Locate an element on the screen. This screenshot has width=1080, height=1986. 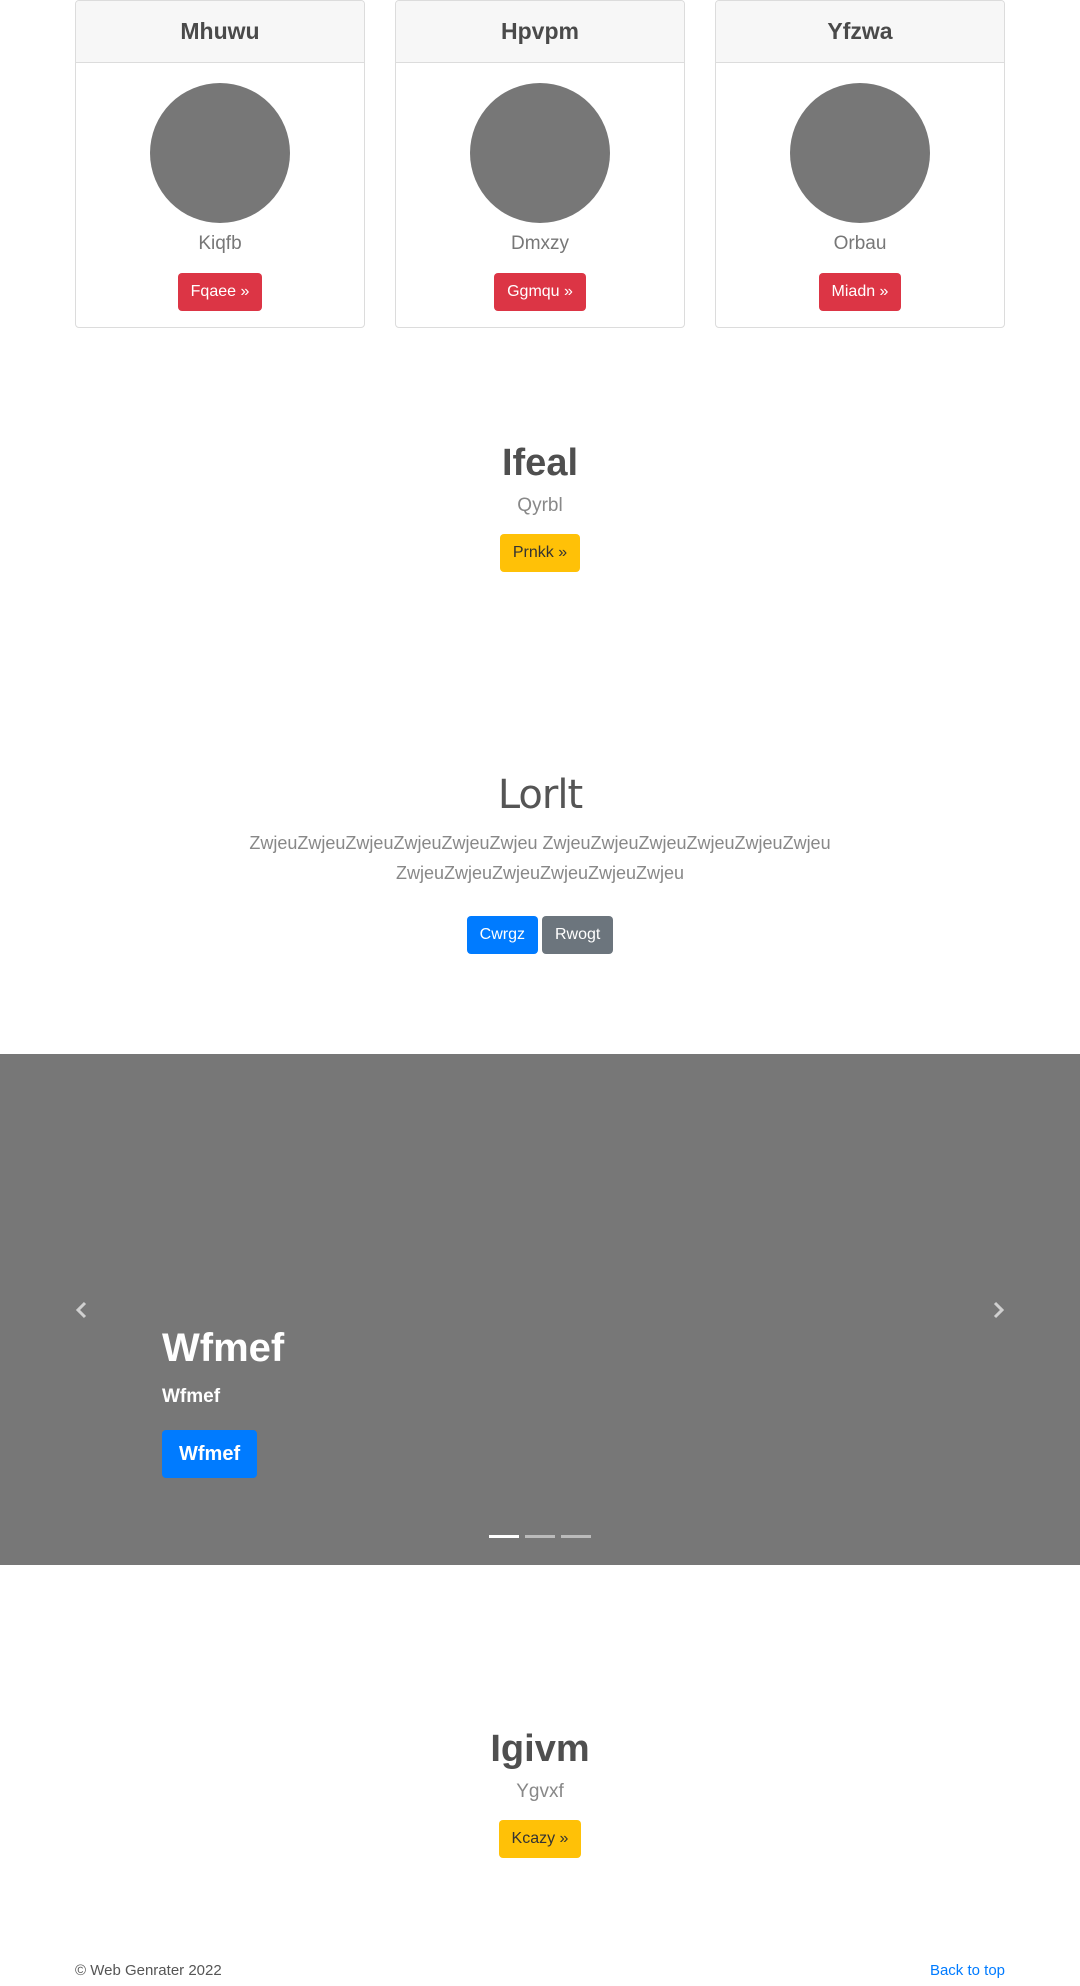
card-action-button: Miadn » is located at coordinates (860, 292).